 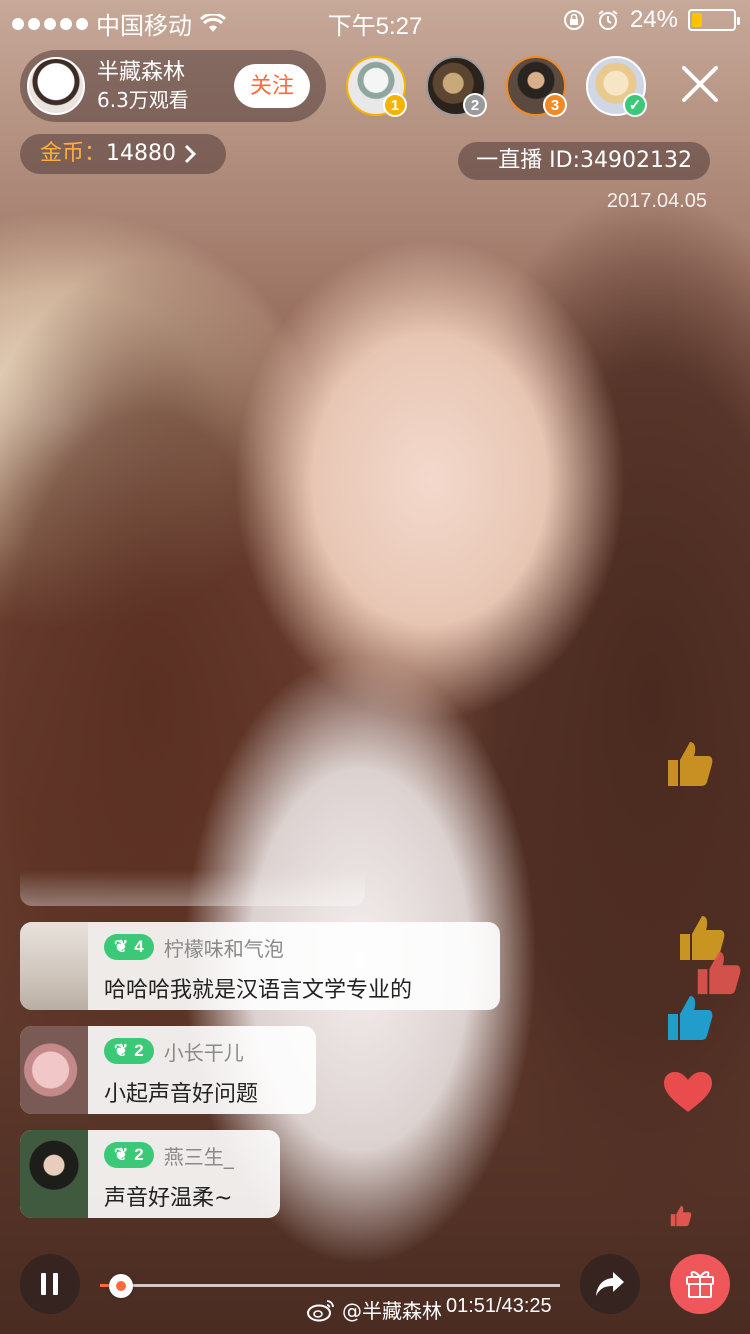 What do you see at coordinates (555, 105) in the screenshot?
I see `rank-badge: 3` at bounding box center [555, 105].